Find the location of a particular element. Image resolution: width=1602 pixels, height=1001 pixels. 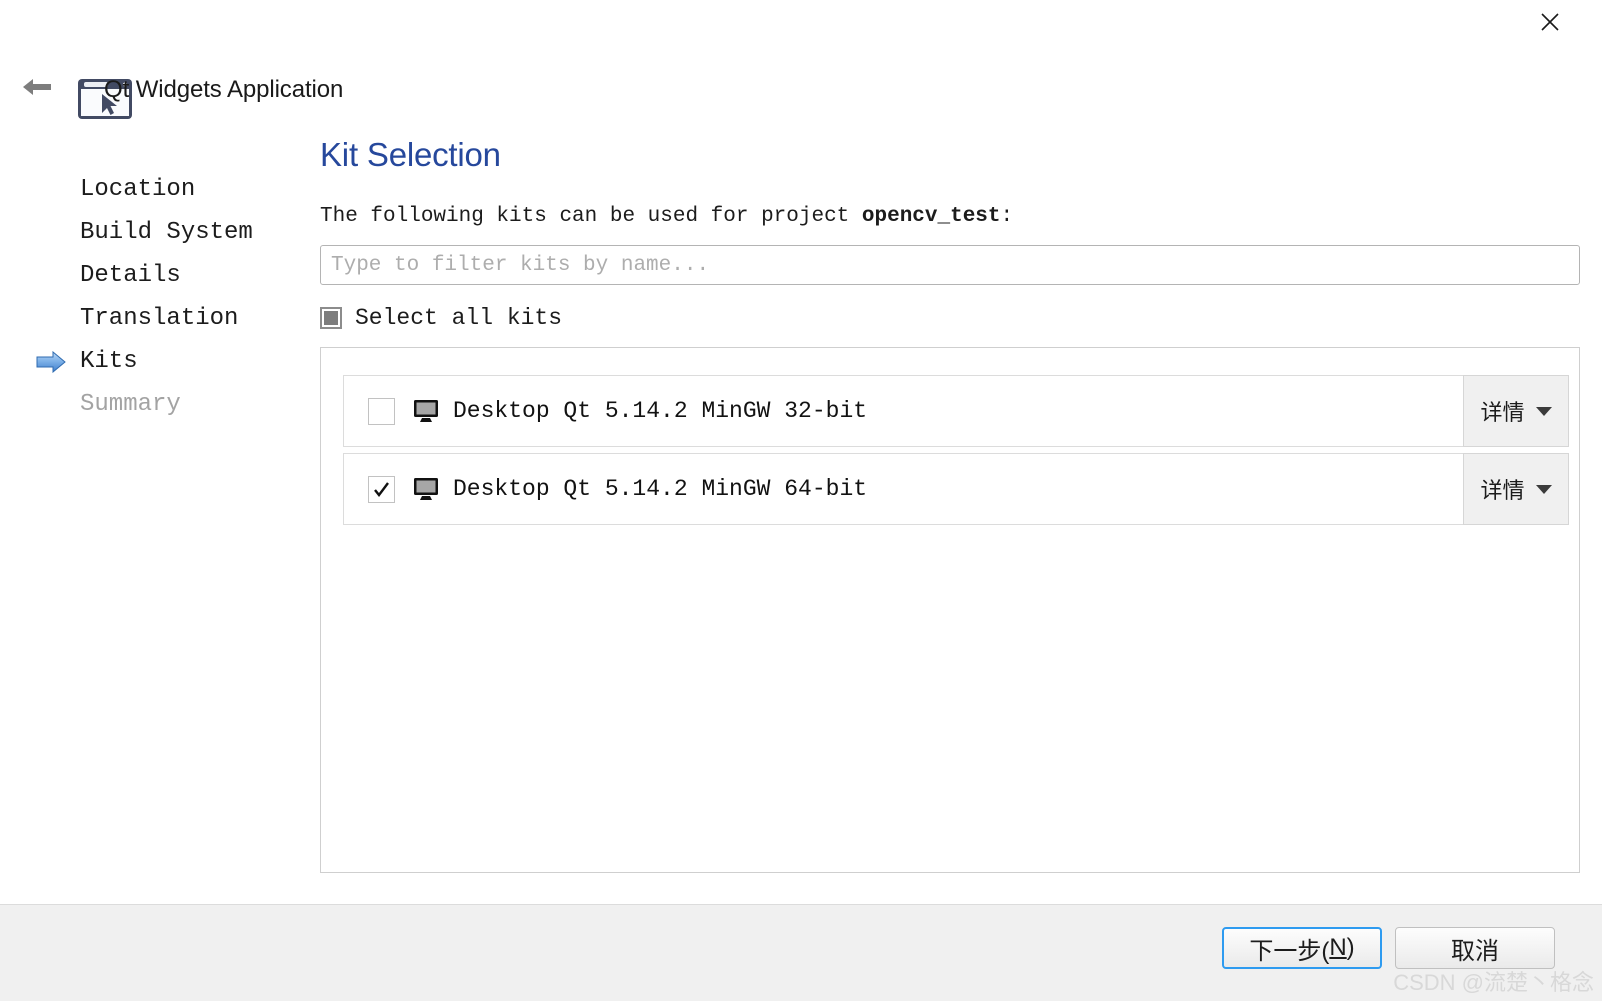

kit-filter-input is located at coordinates (950, 265).